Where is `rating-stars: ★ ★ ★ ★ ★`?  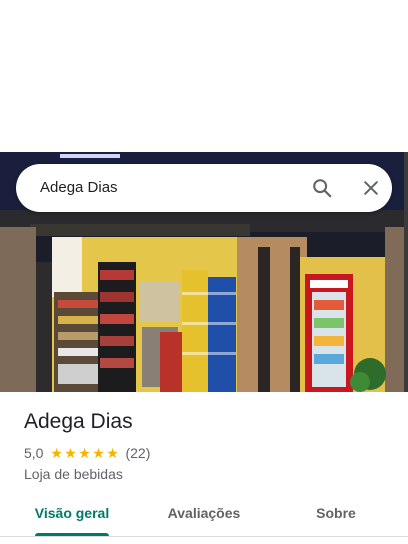
rating-stars: ★ ★ ★ ★ ★ is located at coordinates (84, 453).